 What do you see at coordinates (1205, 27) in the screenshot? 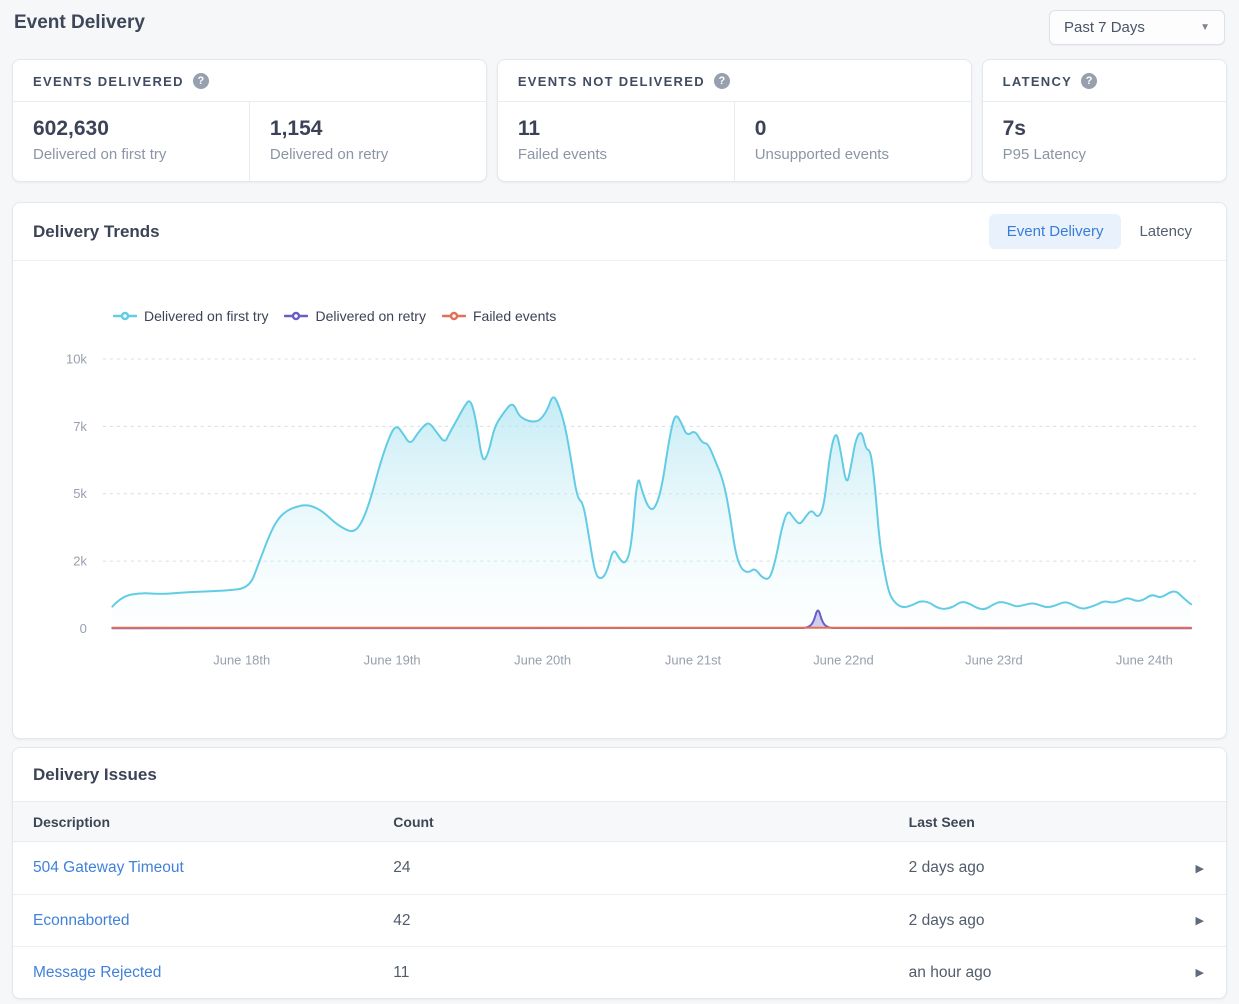
I see `chevron-down-icon: ▼` at bounding box center [1205, 27].